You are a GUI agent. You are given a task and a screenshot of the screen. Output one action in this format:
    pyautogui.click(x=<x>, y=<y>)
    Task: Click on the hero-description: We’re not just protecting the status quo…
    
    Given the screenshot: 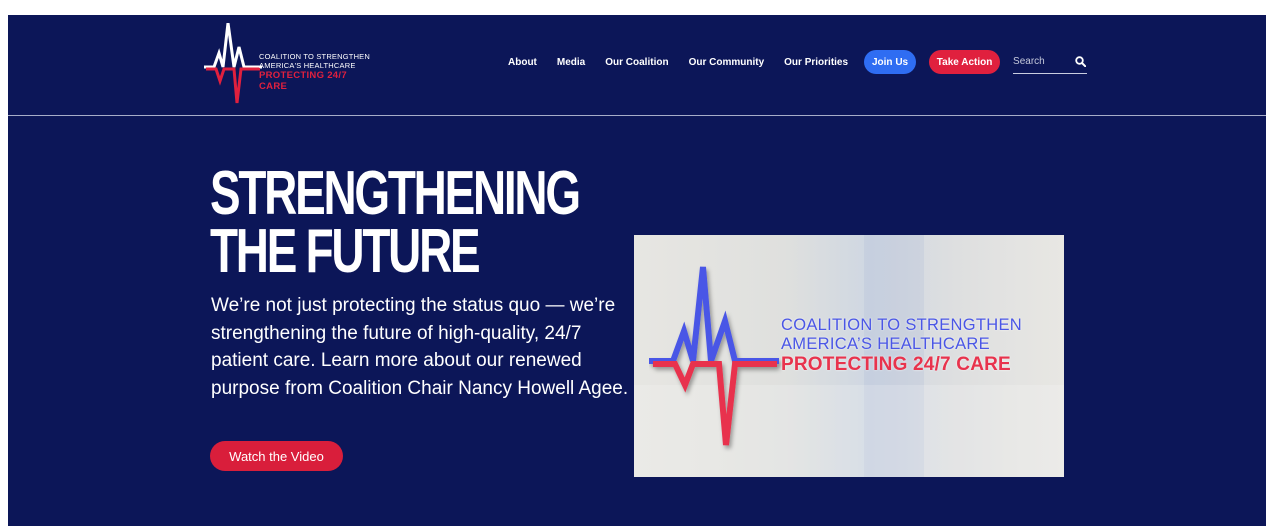 What is the action you would take?
    pyautogui.click(x=420, y=347)
    